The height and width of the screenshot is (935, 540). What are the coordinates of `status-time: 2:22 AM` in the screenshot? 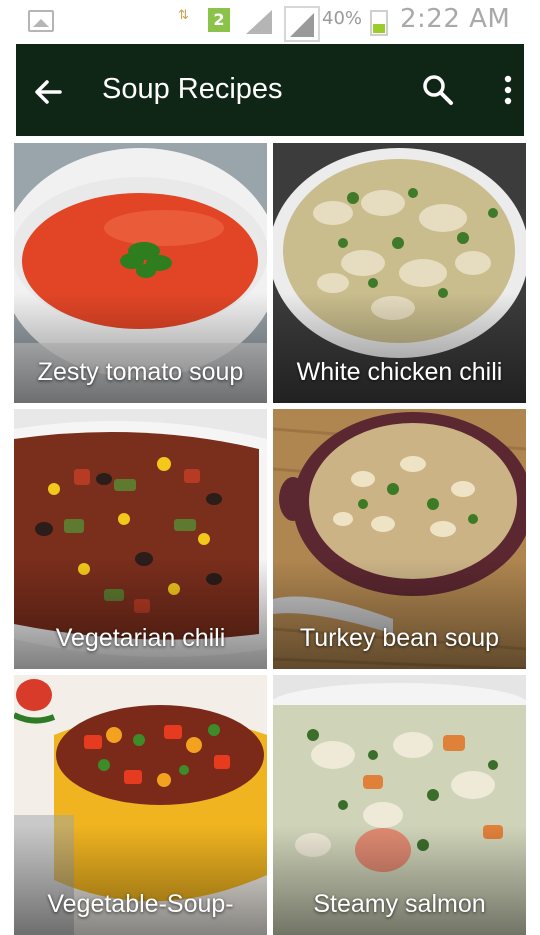 It's located at (455, 19).